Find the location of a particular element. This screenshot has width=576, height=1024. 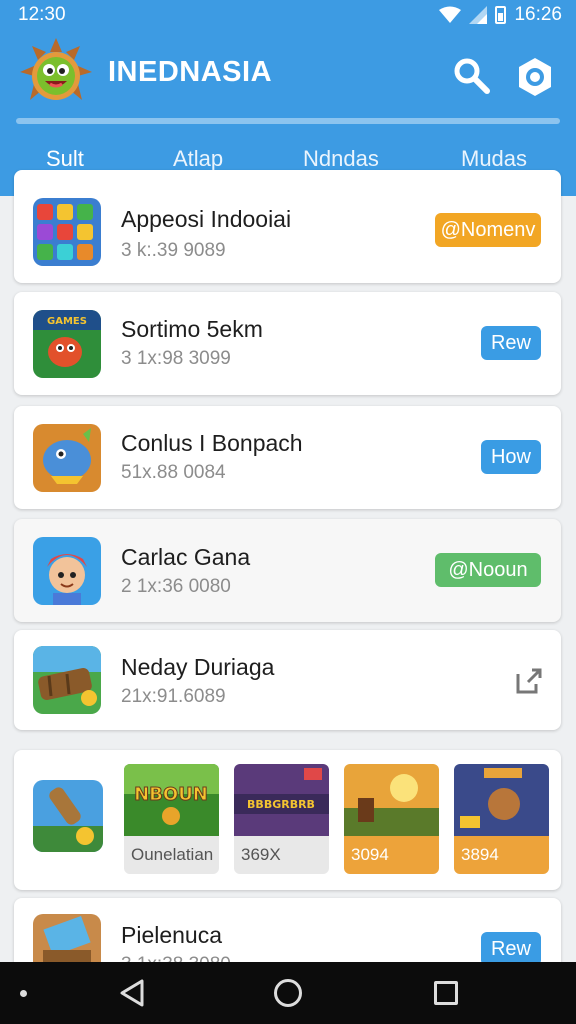

share-icon is located at coordinates (529, 681).